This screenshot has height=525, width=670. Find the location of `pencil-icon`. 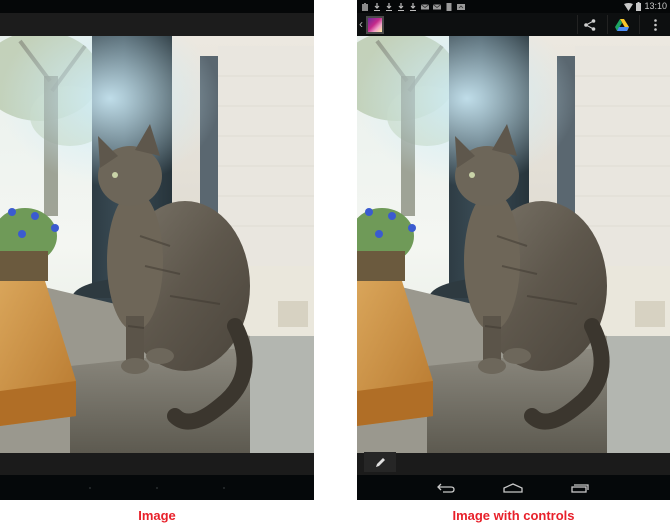

pencil-icon is located at coordinates (380, 462).